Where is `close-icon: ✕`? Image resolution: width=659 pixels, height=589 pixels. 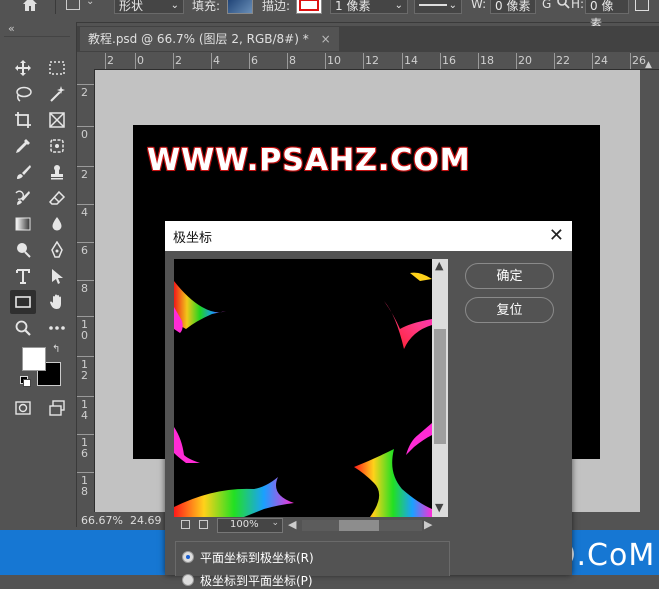 close-icon: ✕ is located at coordinates (556, 235).